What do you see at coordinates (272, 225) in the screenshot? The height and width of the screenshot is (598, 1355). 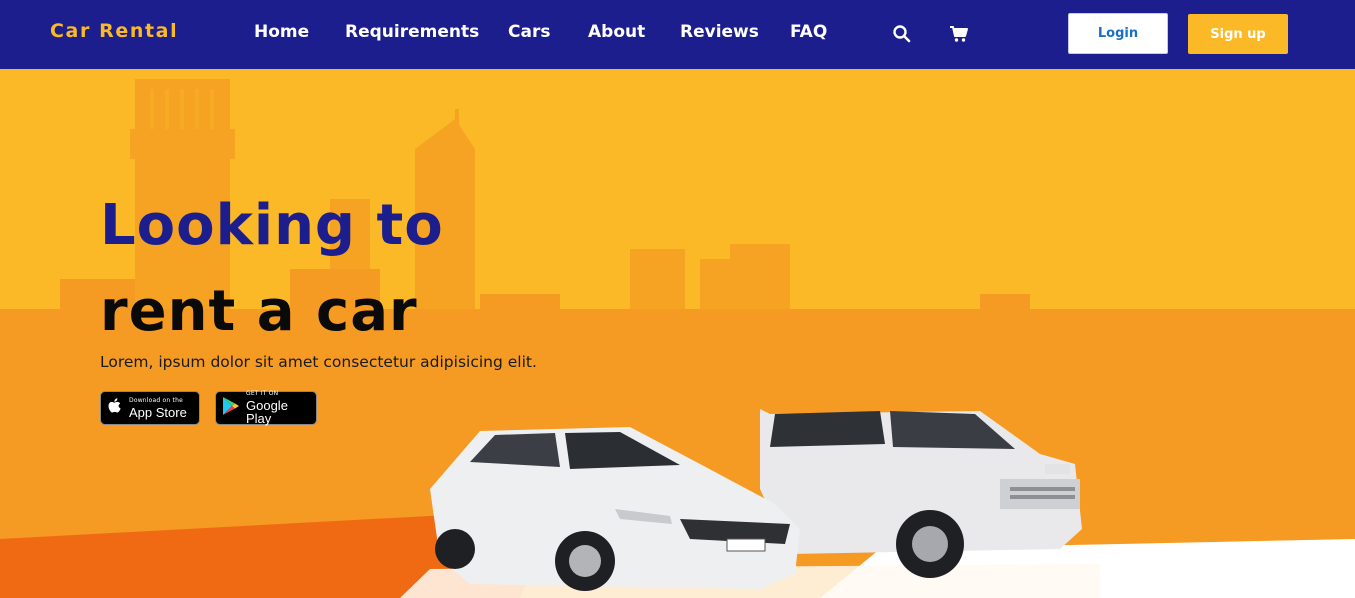 I see `headline-line-1: Looking to` at bounding box center [272, 225].